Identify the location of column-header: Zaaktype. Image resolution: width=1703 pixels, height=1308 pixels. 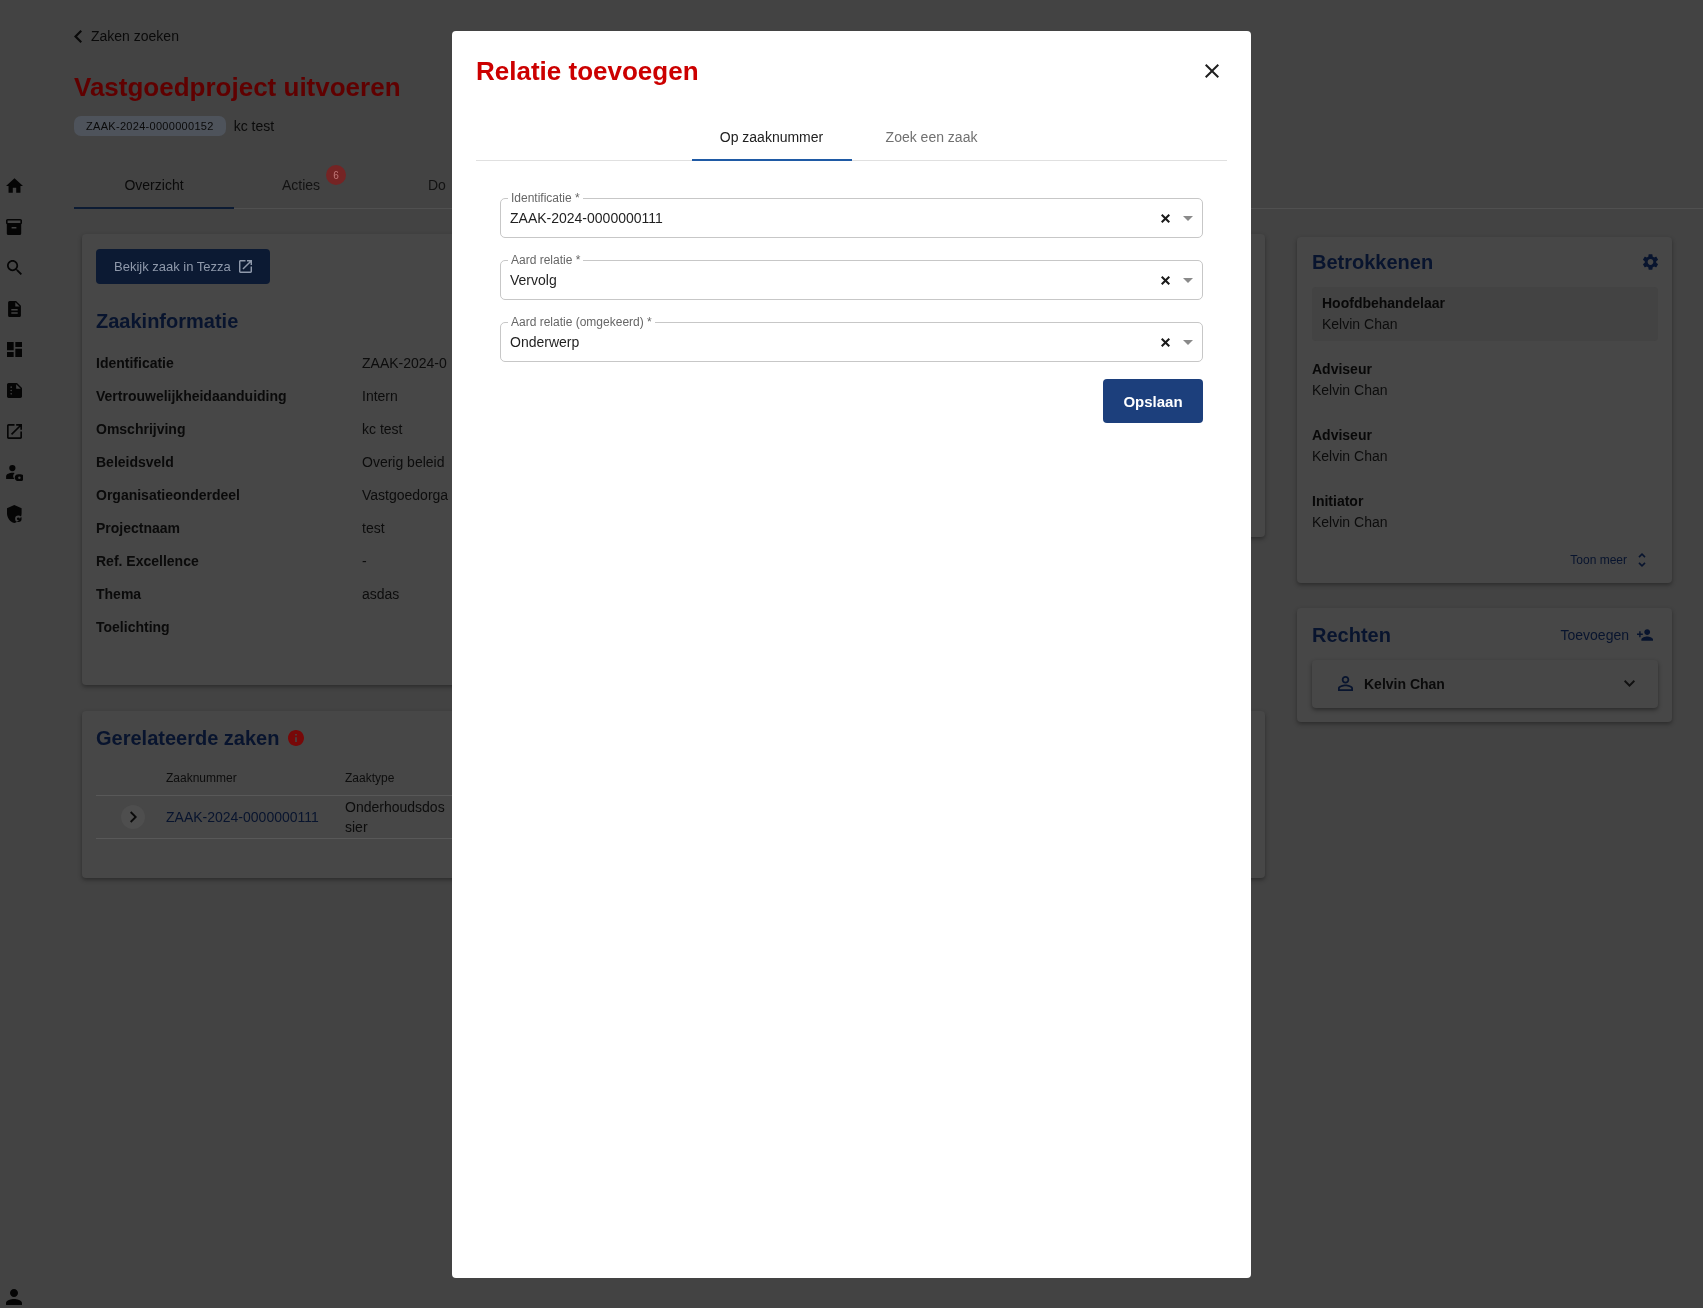
(370, 778).